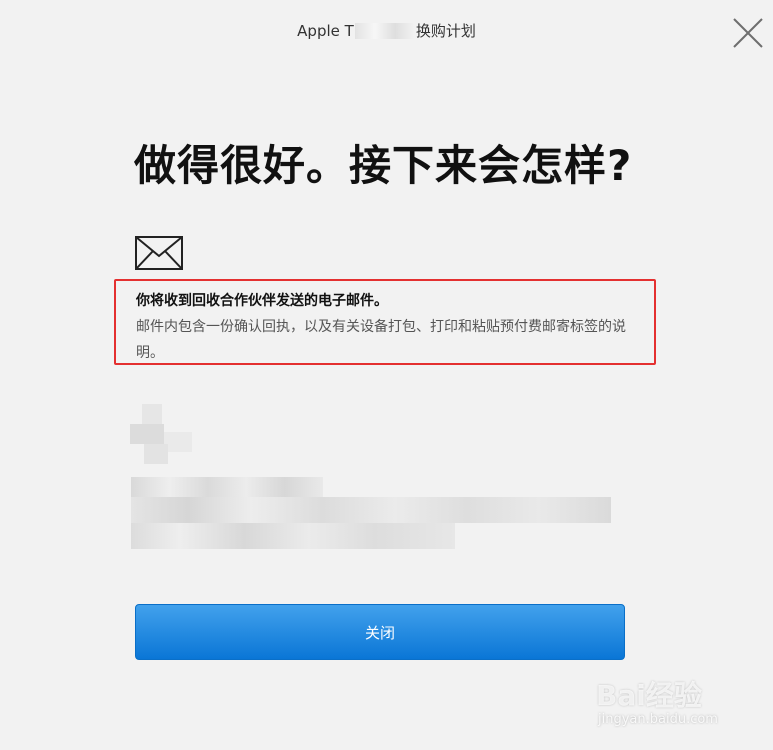  I want to click on info-body: 邮件内包含一份确认回执，以及有关设备打包、打印和粘贴预付费邮寄标签的说明。, so click(381, 340).